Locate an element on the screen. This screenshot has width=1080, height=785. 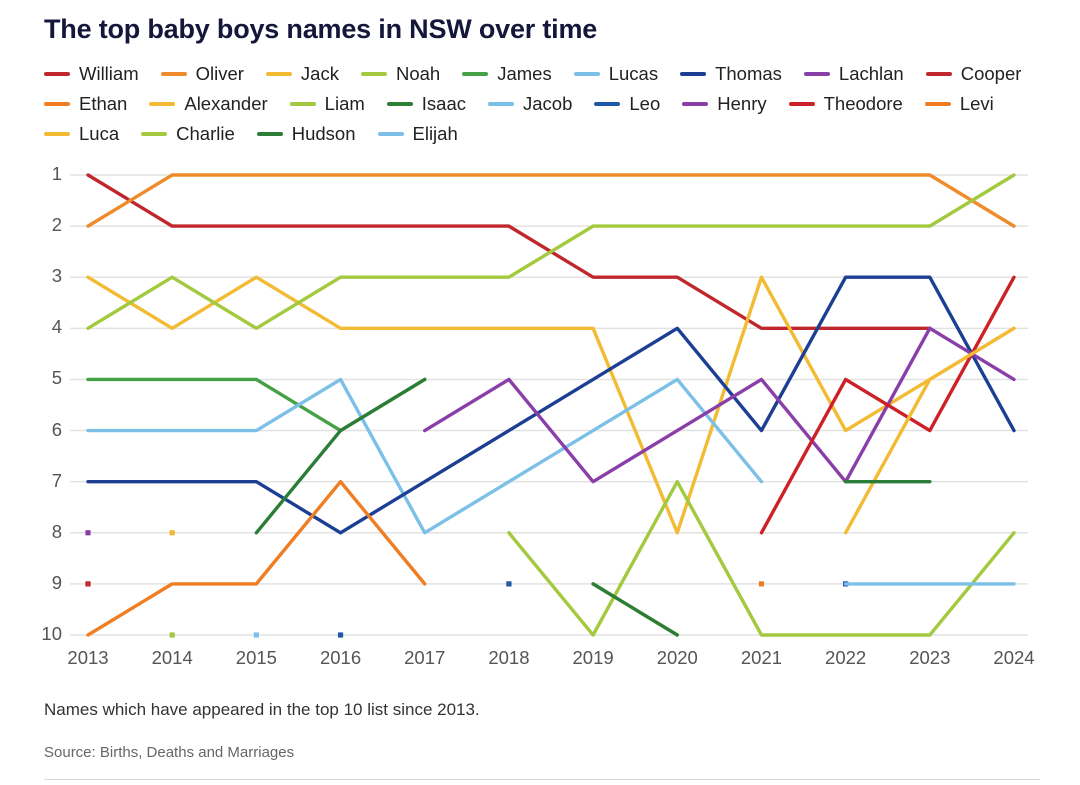
legend-item: Noah is located at coordinates (400, 74).